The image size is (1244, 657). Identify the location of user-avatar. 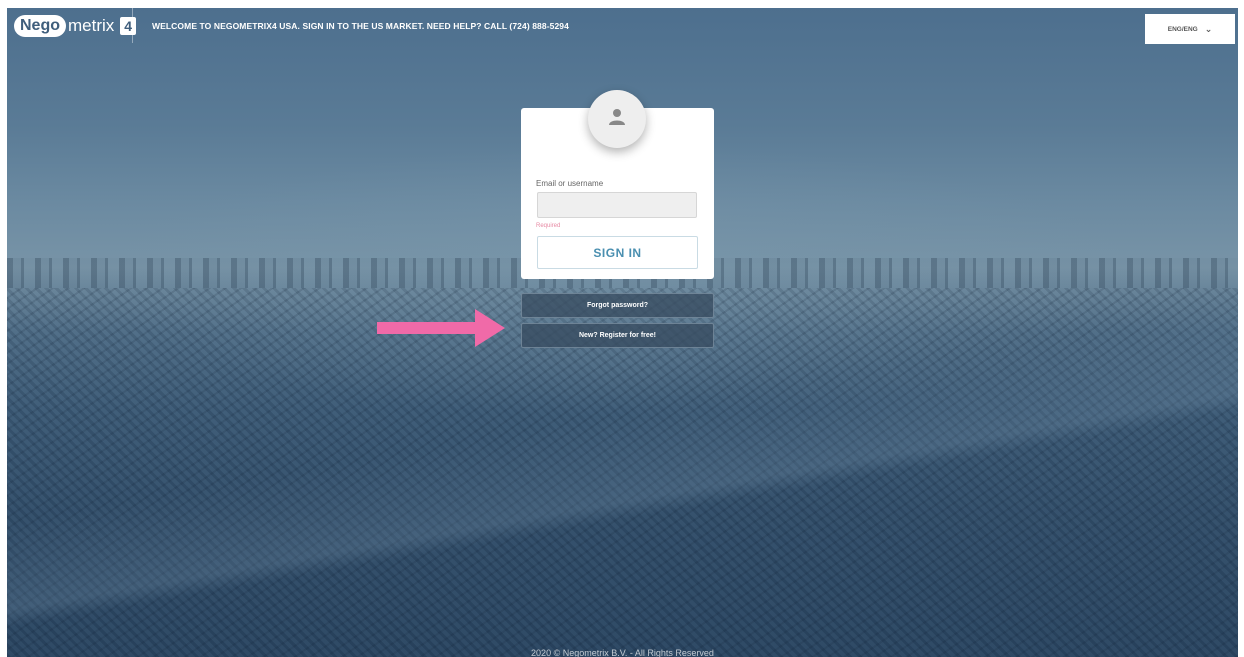
(617, 119).